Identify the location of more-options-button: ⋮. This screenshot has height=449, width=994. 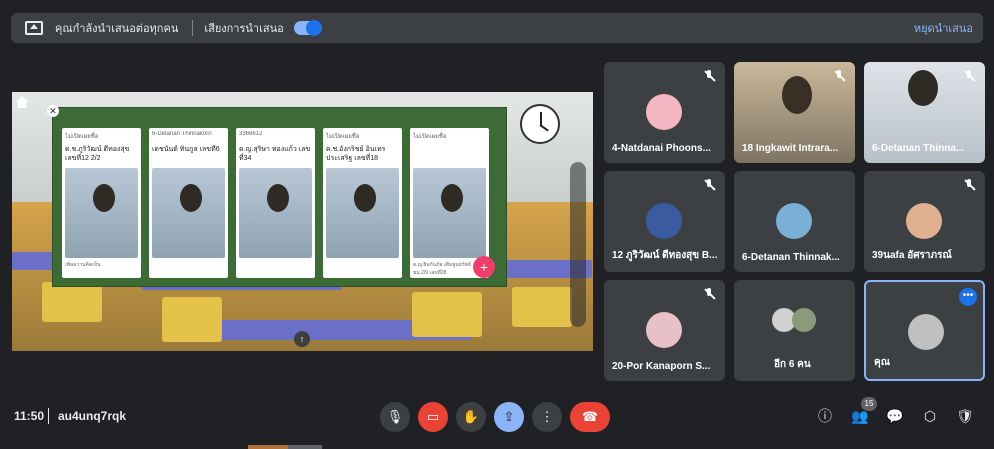
(547, 417).